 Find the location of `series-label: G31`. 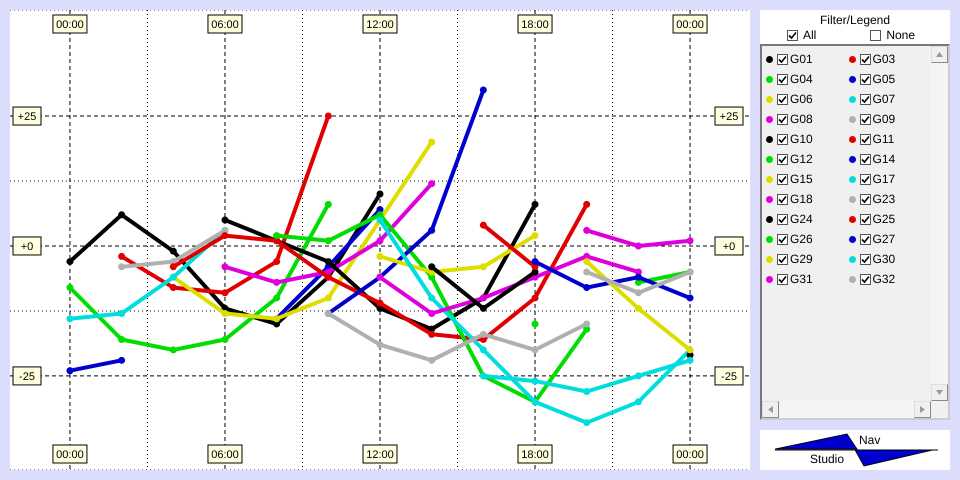

series-label: G31 is located at coordinates (801, 279).